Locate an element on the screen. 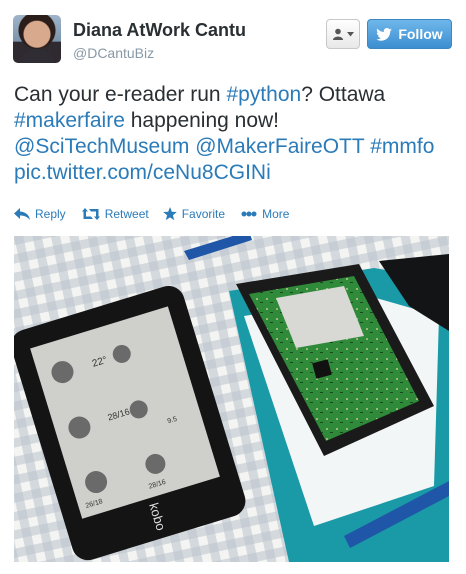 This screenshot has height=574, width=466. author-name: Diana AtWork Cantu is located at coordinates (159, 30).